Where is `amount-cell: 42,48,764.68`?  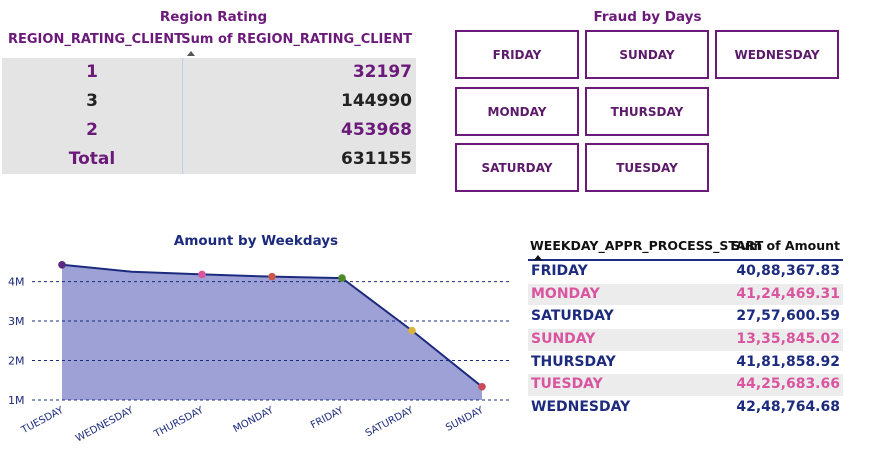 amount-cell: 42,48,764.68 is located at coordinates (788, 407).